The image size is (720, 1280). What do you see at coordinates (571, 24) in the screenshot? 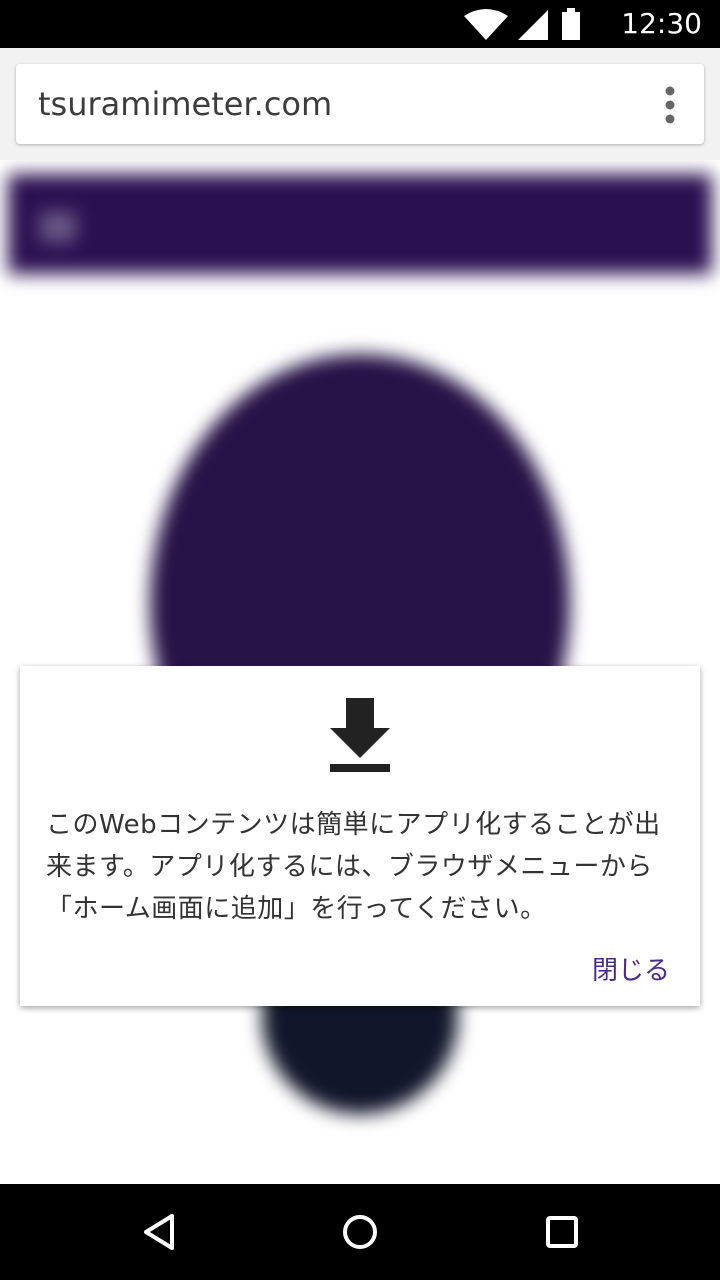
I see `battery-icon` at bounding box center [571, 24].